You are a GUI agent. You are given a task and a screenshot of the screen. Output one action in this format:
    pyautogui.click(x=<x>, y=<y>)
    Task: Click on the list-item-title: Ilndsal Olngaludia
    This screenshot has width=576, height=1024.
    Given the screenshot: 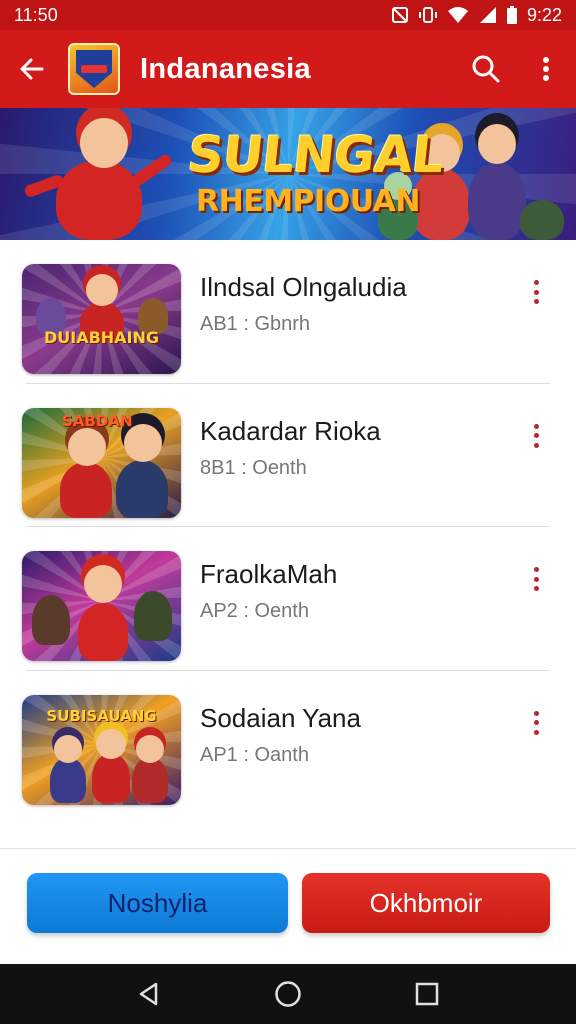 What is the action you would take?
    pyautogui.click(x=303, y=287)
    